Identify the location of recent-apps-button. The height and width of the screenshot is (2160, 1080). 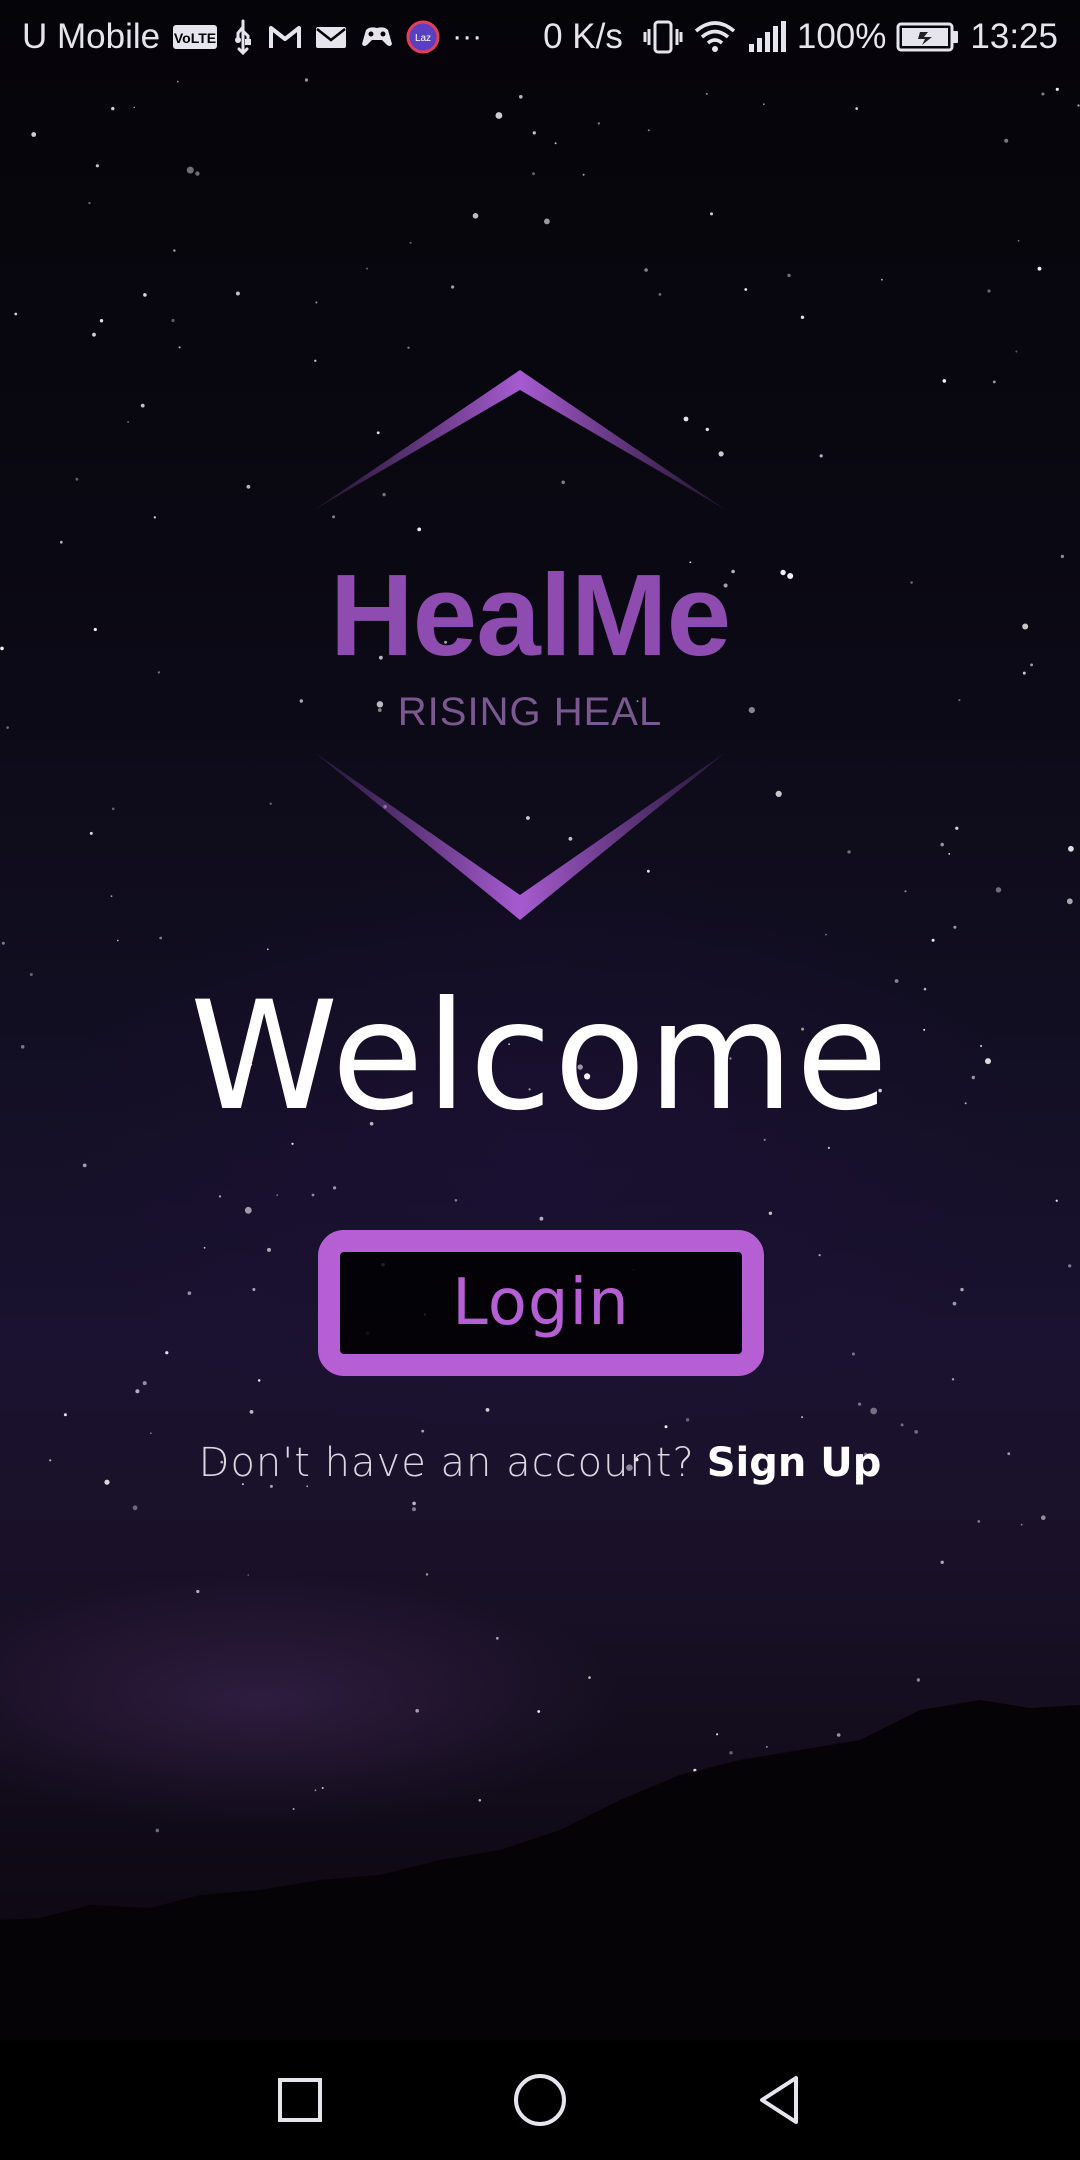
(300, 2100).